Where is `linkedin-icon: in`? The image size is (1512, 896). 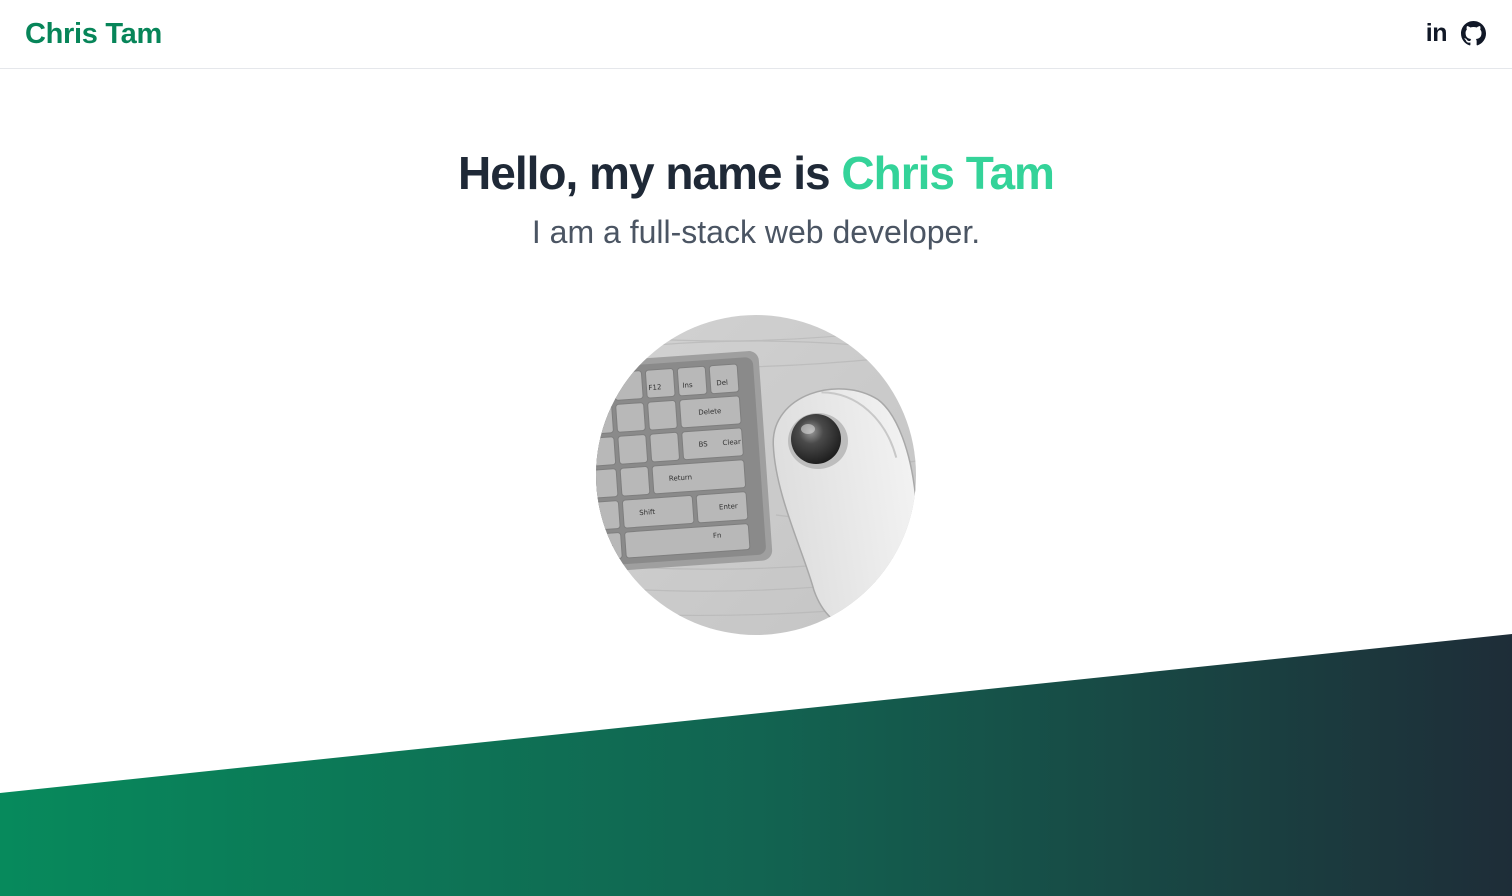 linkedin-icon: in is located at coordinates (1436, 33).